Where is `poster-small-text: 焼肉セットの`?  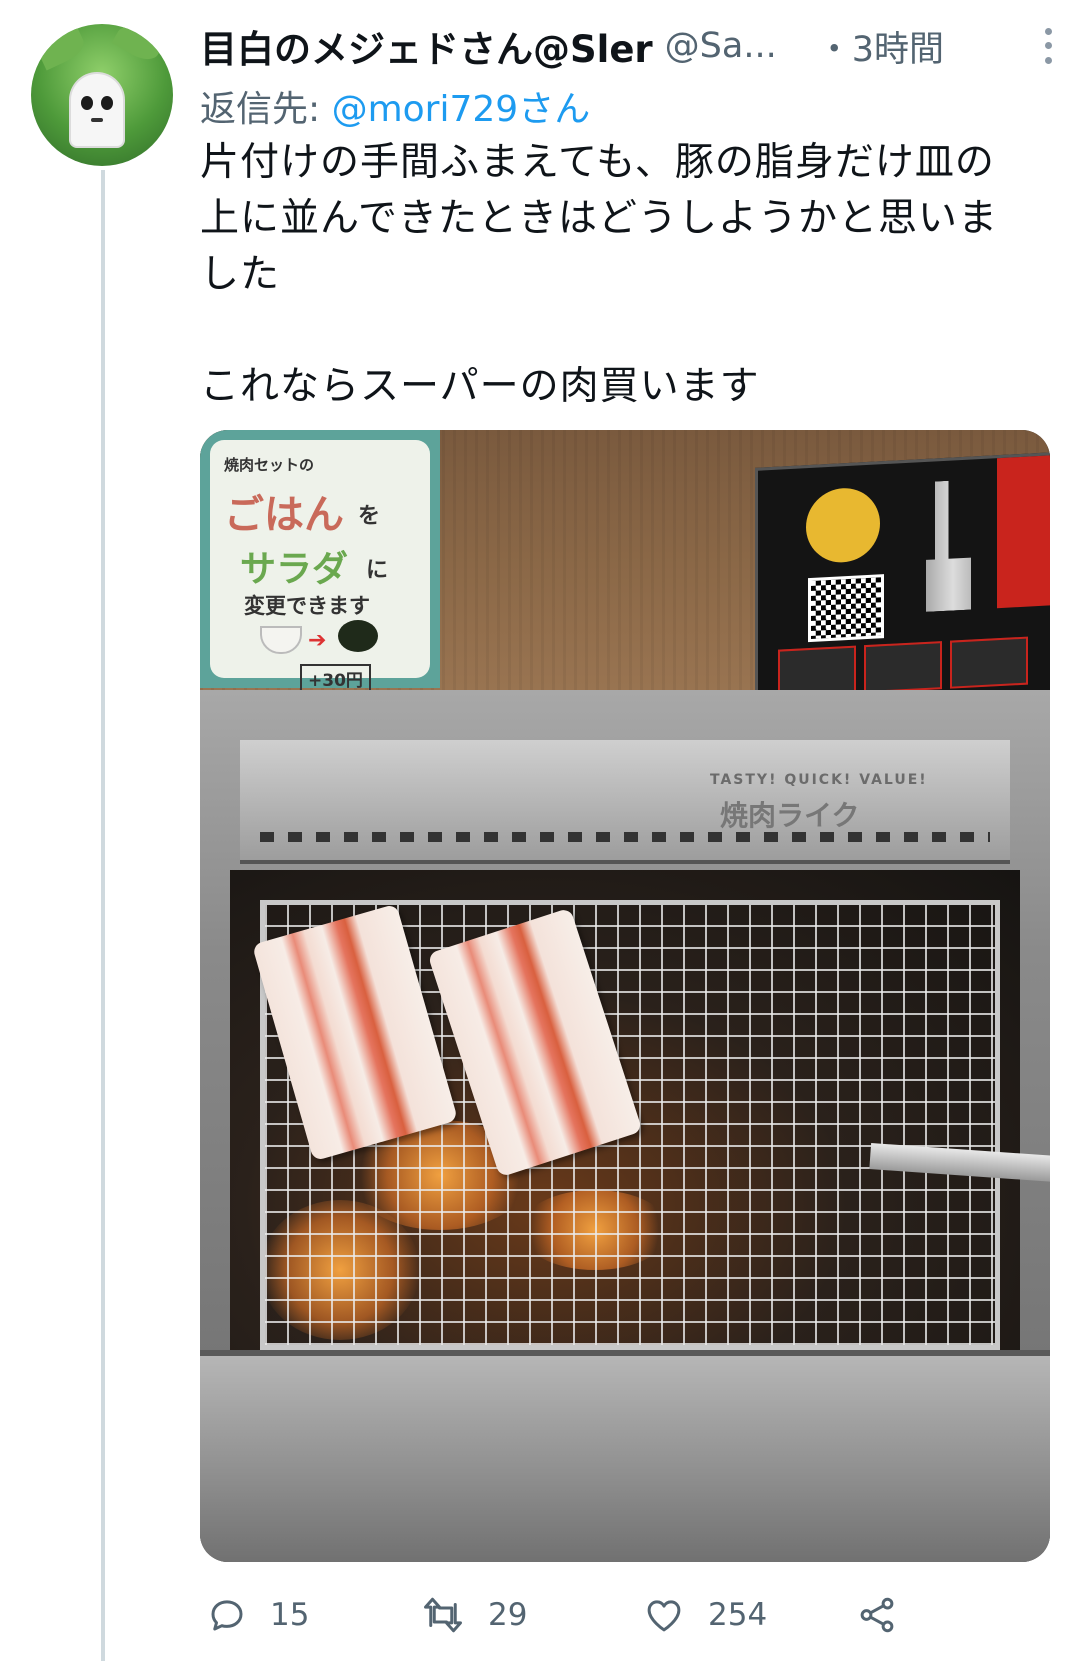 poster-small-text: 焼肉セットの is located at coordinates (269, 465).